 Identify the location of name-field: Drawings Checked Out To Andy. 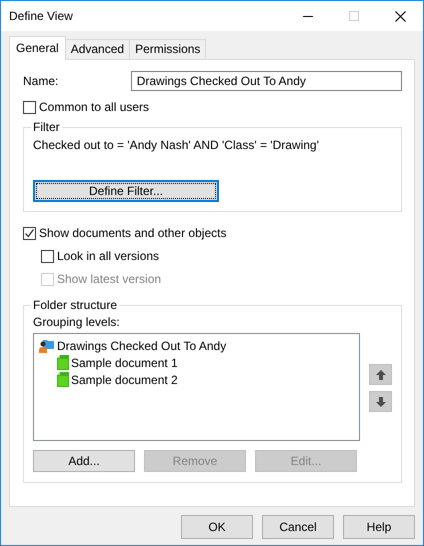
(266, 81).